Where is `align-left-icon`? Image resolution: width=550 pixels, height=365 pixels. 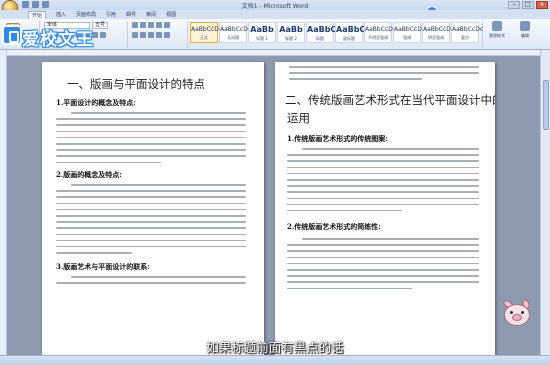 align-left-icon is located at coordinates (135, 35).